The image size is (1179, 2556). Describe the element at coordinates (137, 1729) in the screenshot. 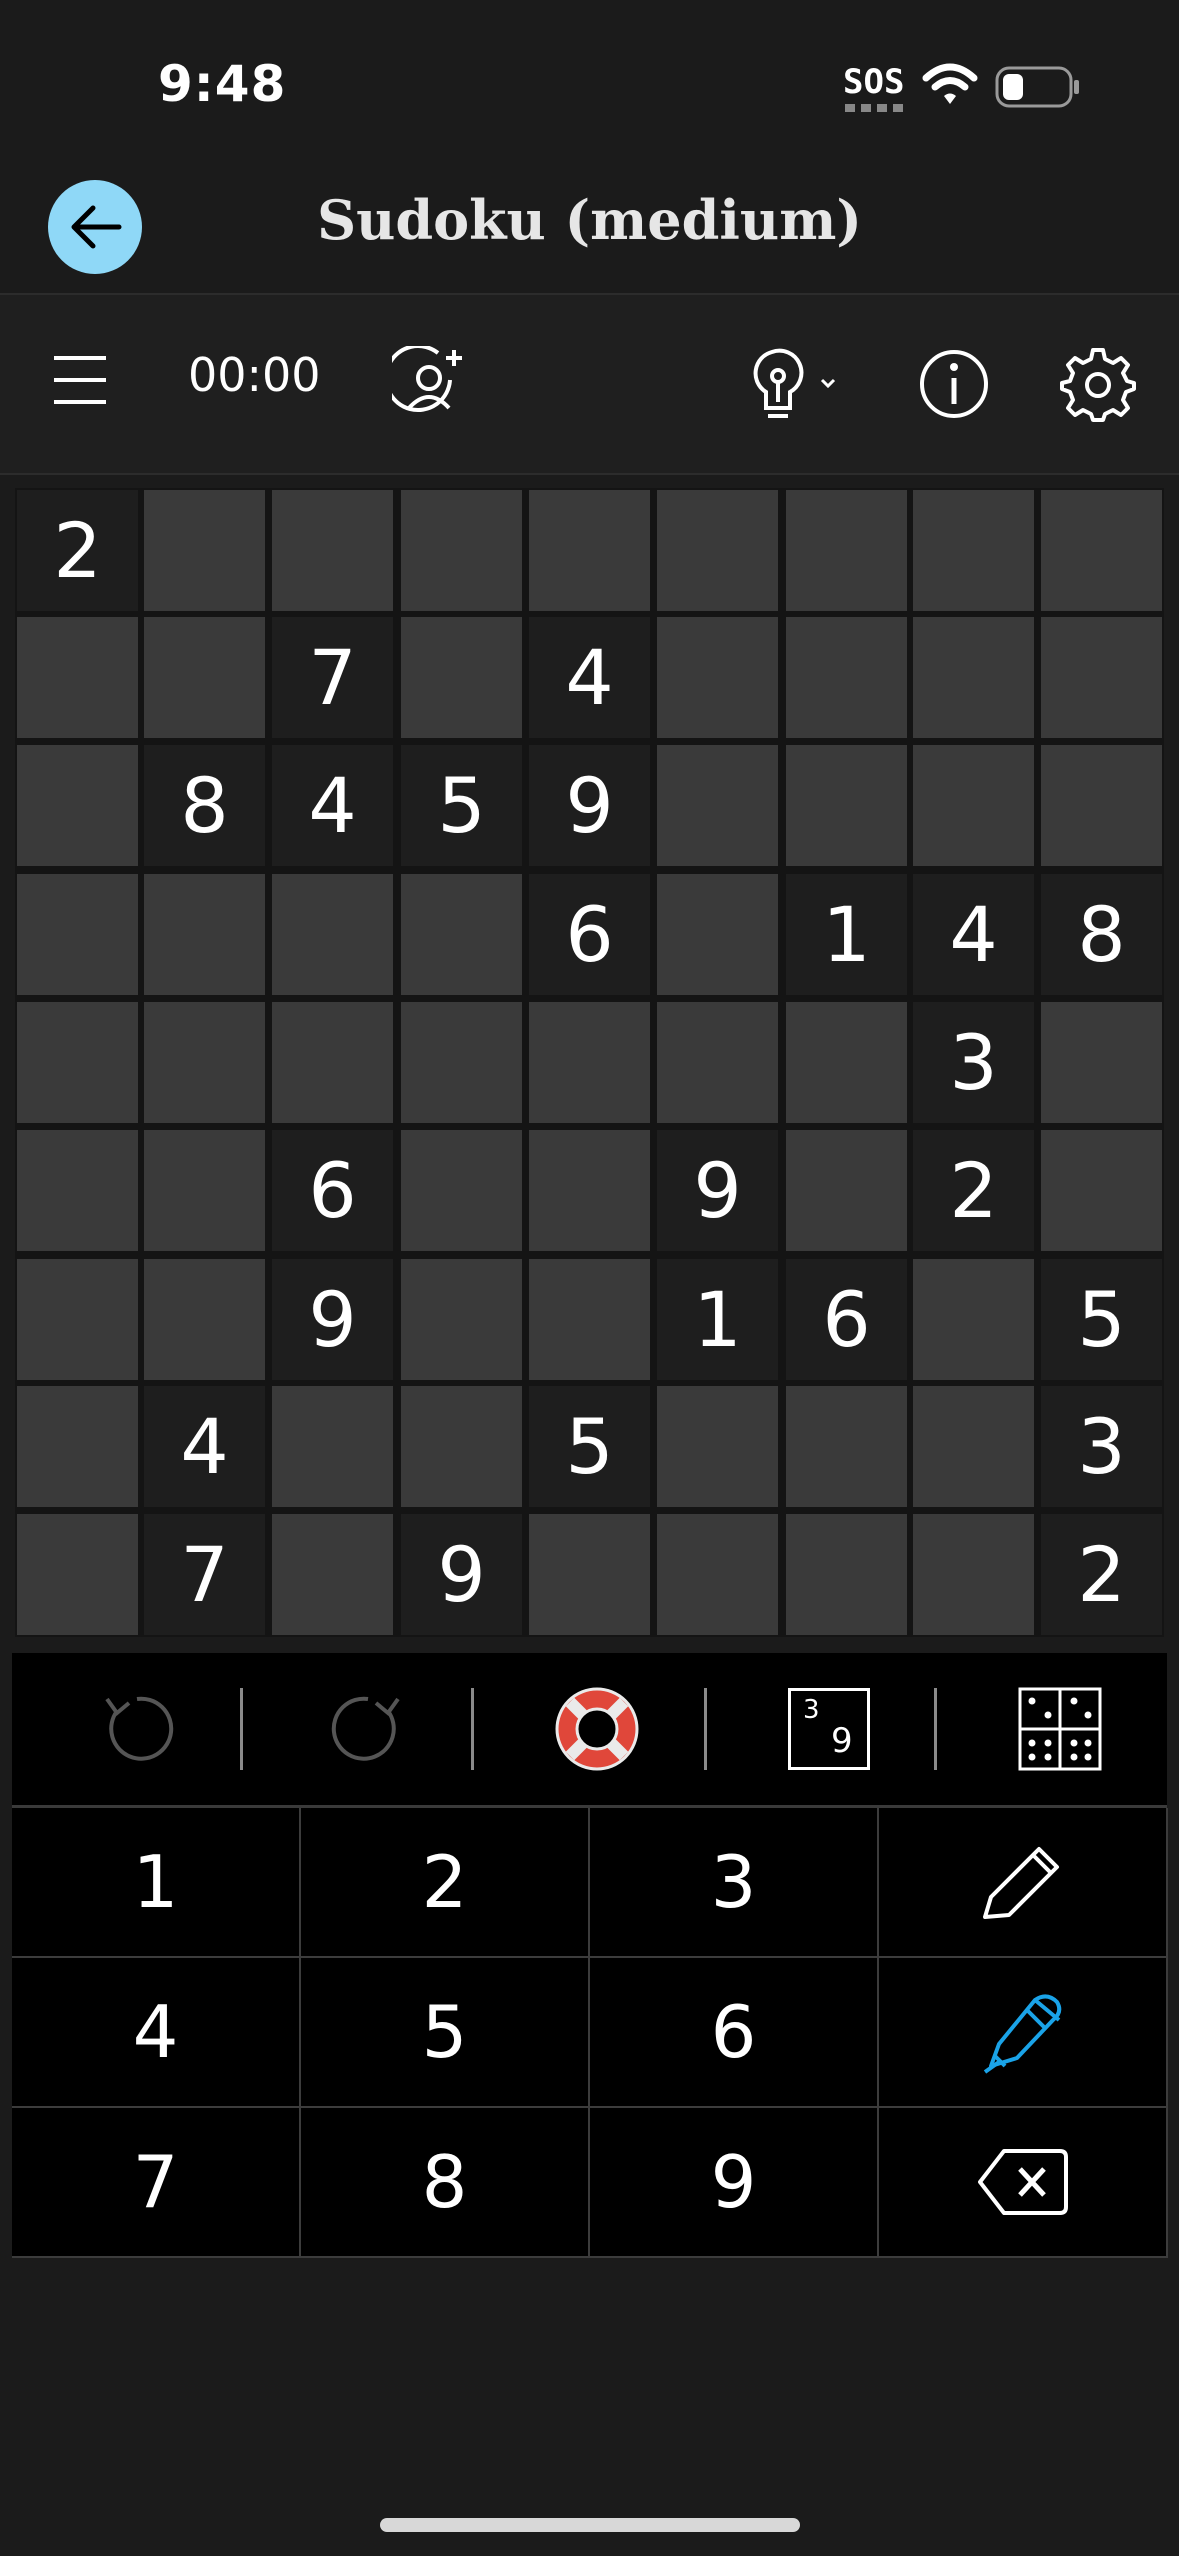

I see `undo-button` at that location.